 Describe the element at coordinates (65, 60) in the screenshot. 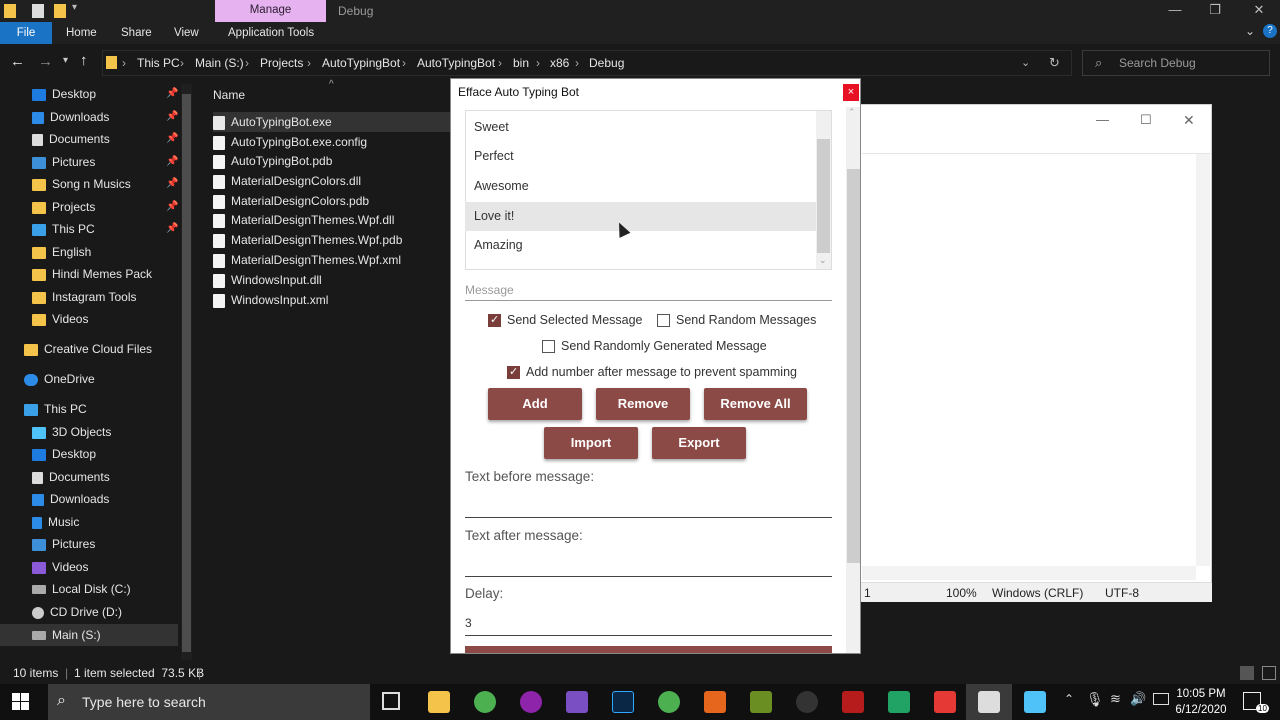

I see `recent-locations-icon: ▾` at that location.